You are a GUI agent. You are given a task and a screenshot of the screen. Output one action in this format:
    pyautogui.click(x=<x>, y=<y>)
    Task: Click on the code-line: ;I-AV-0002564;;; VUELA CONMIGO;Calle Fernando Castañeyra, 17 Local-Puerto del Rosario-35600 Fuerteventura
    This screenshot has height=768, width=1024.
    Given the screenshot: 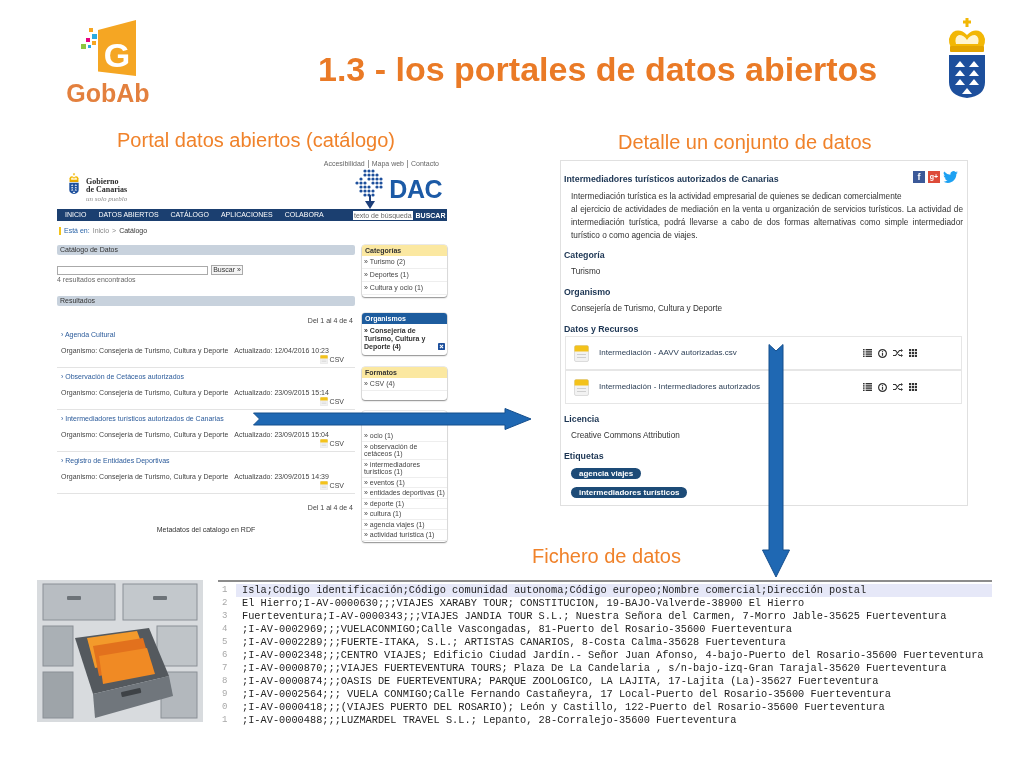 What is the action you would take?
    pyautogui.click(x=566, y=694)
    